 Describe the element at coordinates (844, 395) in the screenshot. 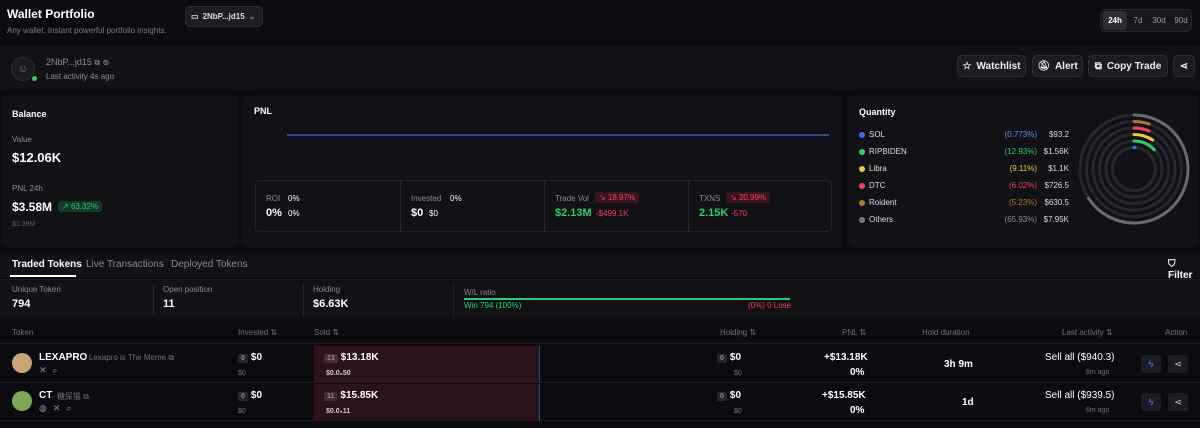

I see `pnl-value: +$15.85K` at that location.